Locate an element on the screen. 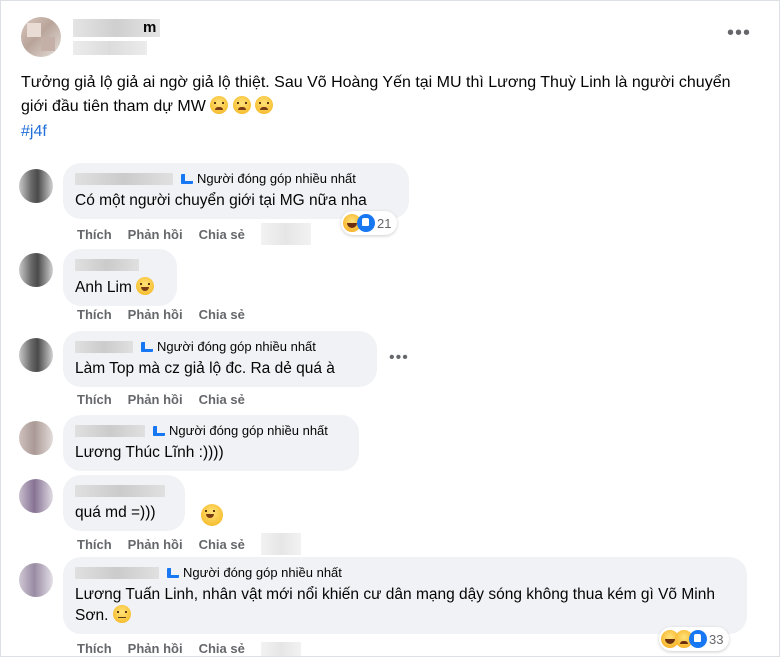  grinning-emoji-icon is located at coordinates (145, 286).